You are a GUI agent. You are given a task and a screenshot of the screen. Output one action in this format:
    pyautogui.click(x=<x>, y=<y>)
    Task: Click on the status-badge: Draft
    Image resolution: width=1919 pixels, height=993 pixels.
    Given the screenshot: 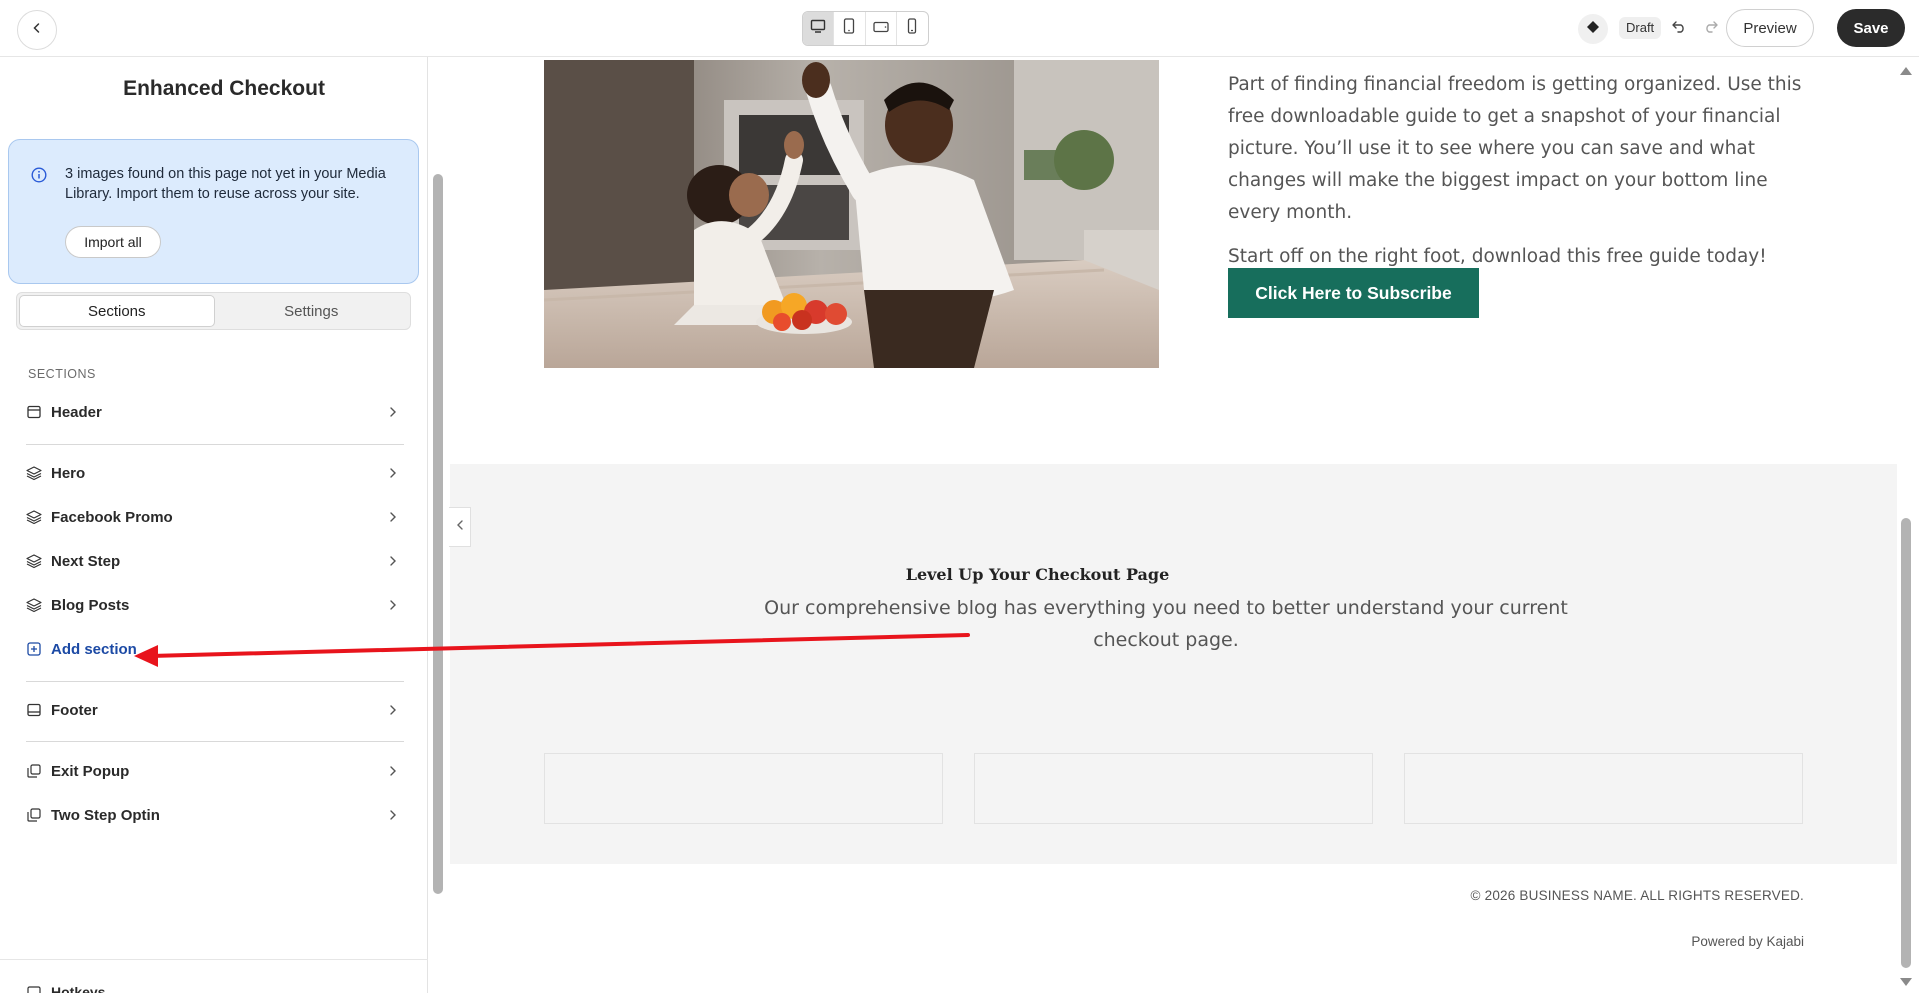 What is the action you would take?
    pyautogui.click(x=1640, y=28)
    